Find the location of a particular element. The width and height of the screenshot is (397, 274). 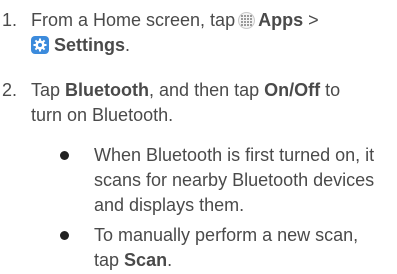

step-1-line-1: From a Home screen, tap Apps > is located at coordinates (211, 20).